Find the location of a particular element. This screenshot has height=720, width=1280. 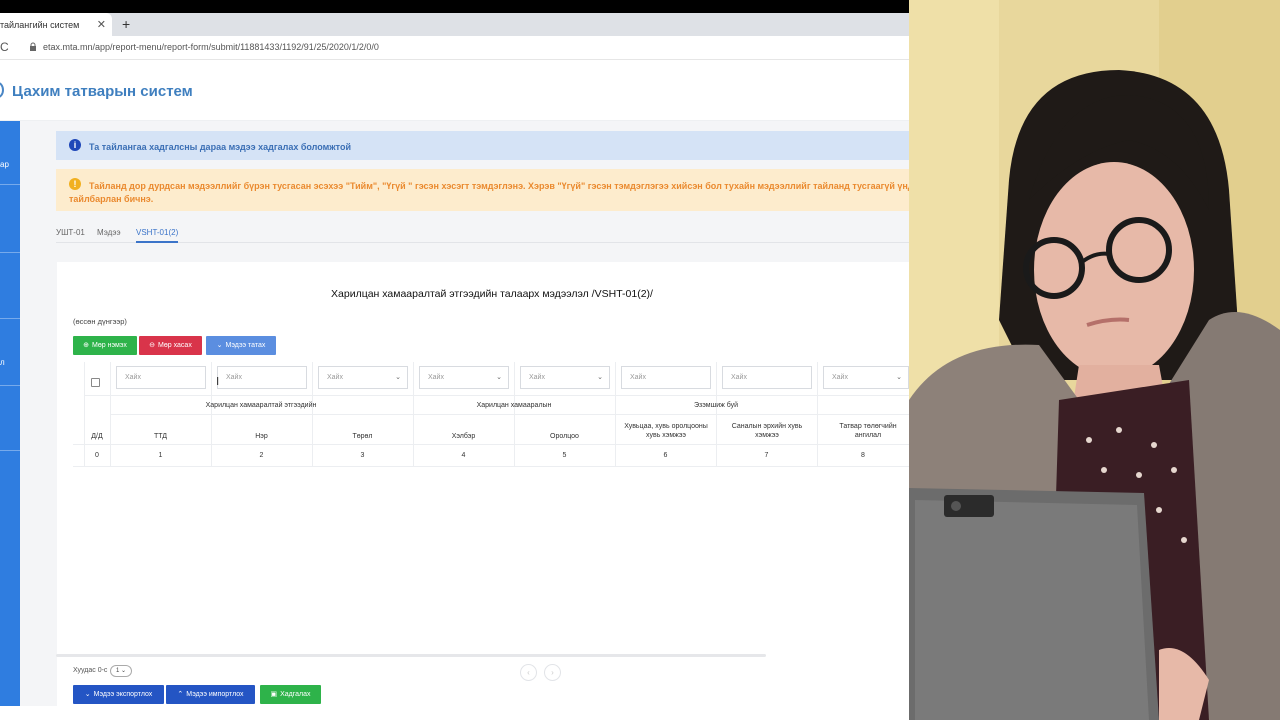

browser-tab-bar: тайлангийн систем ✕ + is located at coordinates (454, 24).